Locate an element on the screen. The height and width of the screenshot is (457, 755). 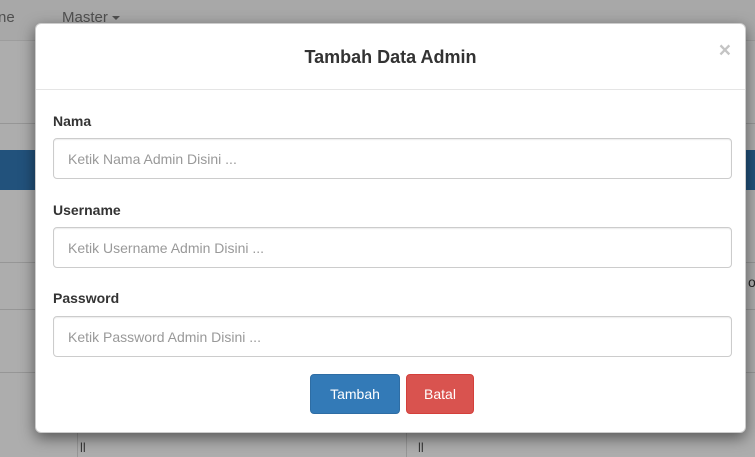
username-input is located at coordinates (392, 247).